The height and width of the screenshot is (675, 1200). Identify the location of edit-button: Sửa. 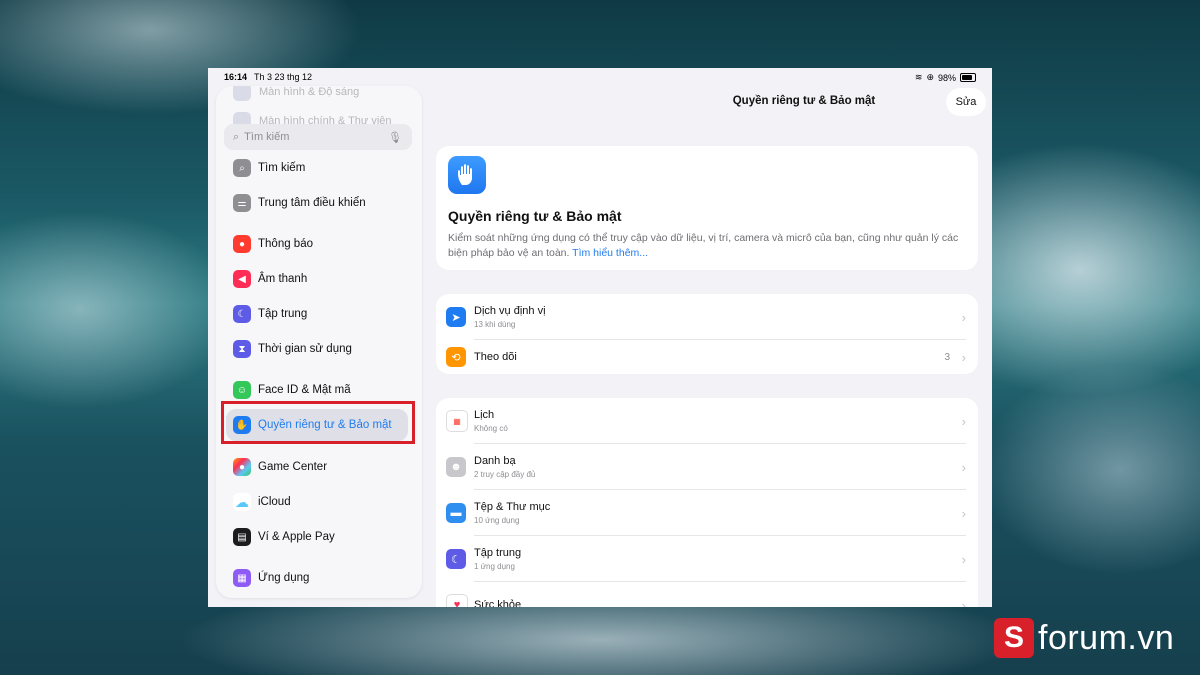
(966, 102).